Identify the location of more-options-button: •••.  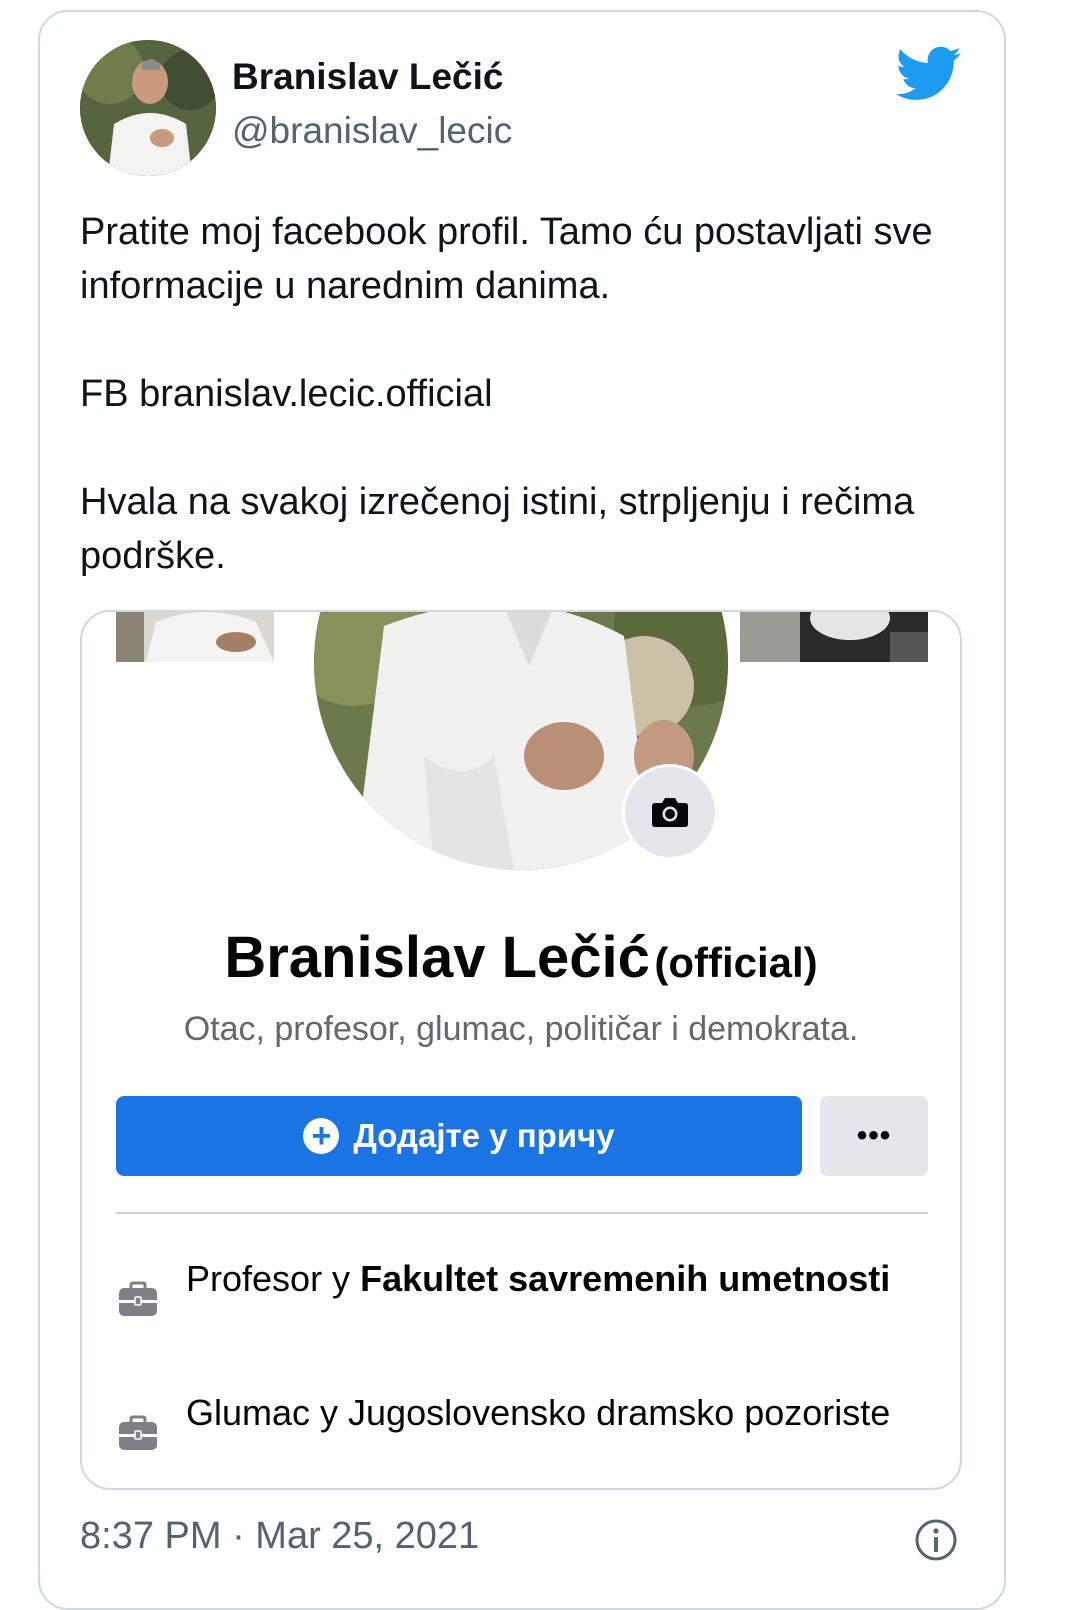
(874, 1136).